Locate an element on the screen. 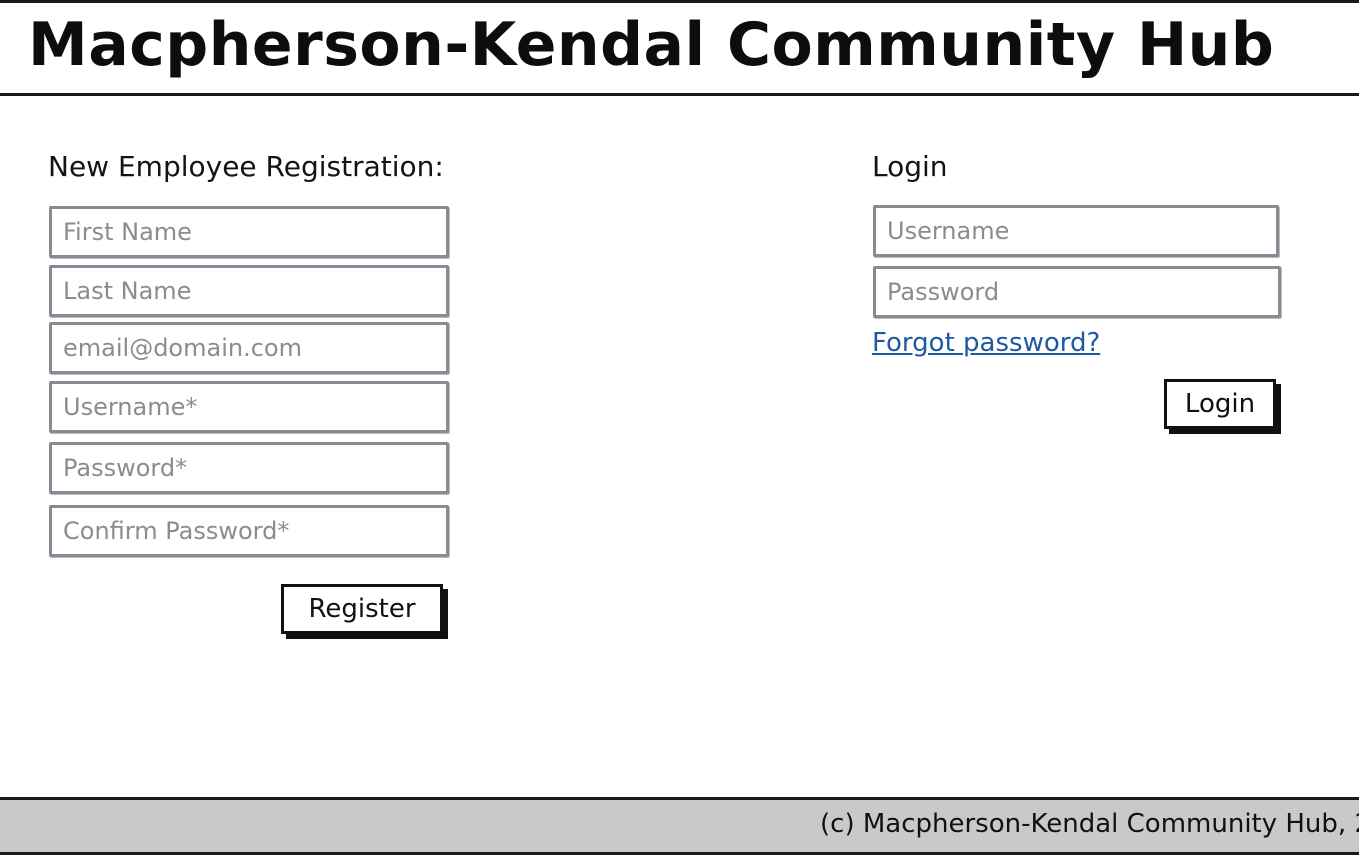  login-heading: Login is located at coordinates (910, 166).